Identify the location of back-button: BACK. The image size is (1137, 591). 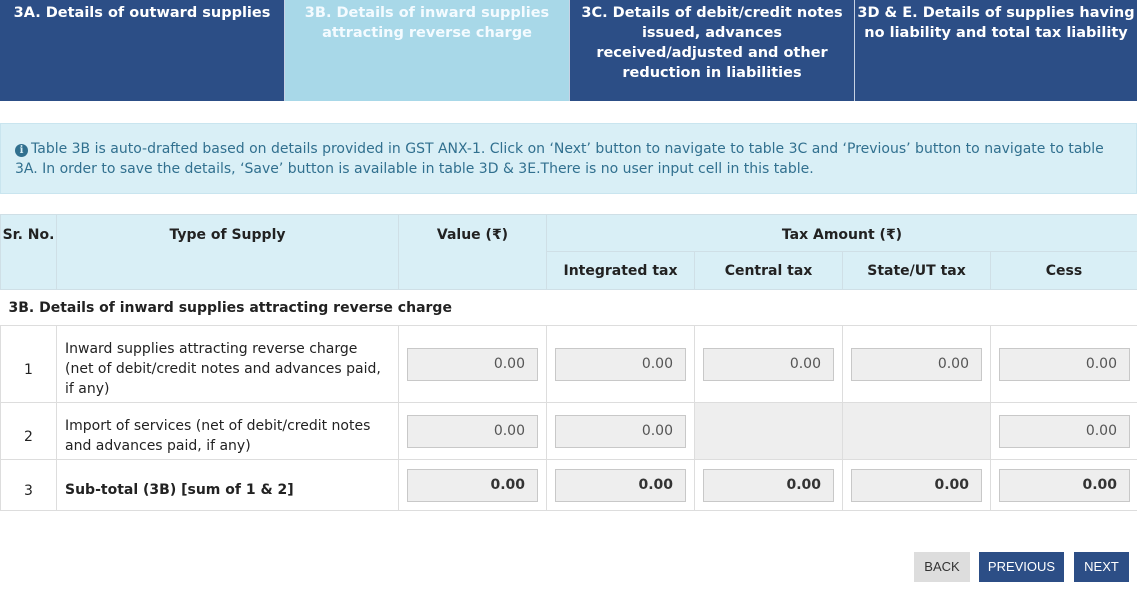
(942, 567).